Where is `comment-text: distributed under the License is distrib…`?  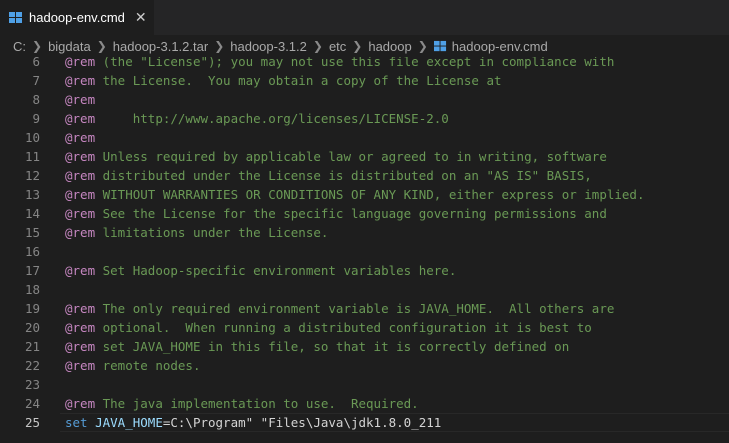
comment-text: distributed under the License is distrib… is located at coordinates (343, 175).